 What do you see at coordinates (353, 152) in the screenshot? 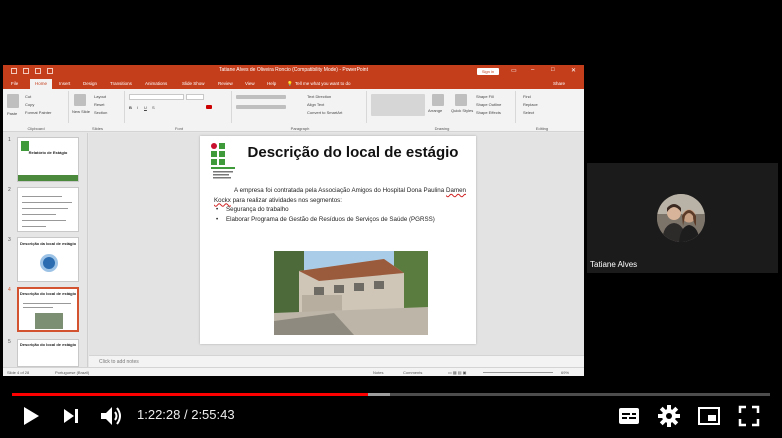
I see `slide-title: Descrição do local de estágio` at bounding box center [353, 152].